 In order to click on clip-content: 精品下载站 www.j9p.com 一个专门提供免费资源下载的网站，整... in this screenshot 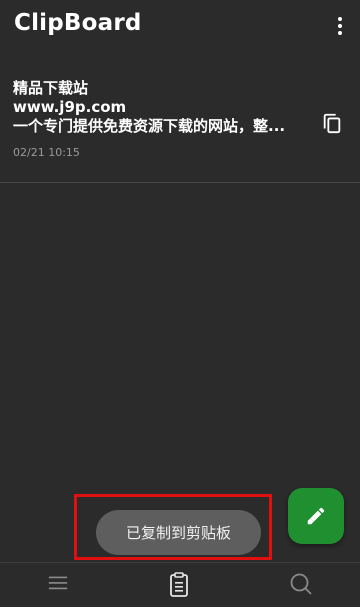, I will do `click(163, 107)`.